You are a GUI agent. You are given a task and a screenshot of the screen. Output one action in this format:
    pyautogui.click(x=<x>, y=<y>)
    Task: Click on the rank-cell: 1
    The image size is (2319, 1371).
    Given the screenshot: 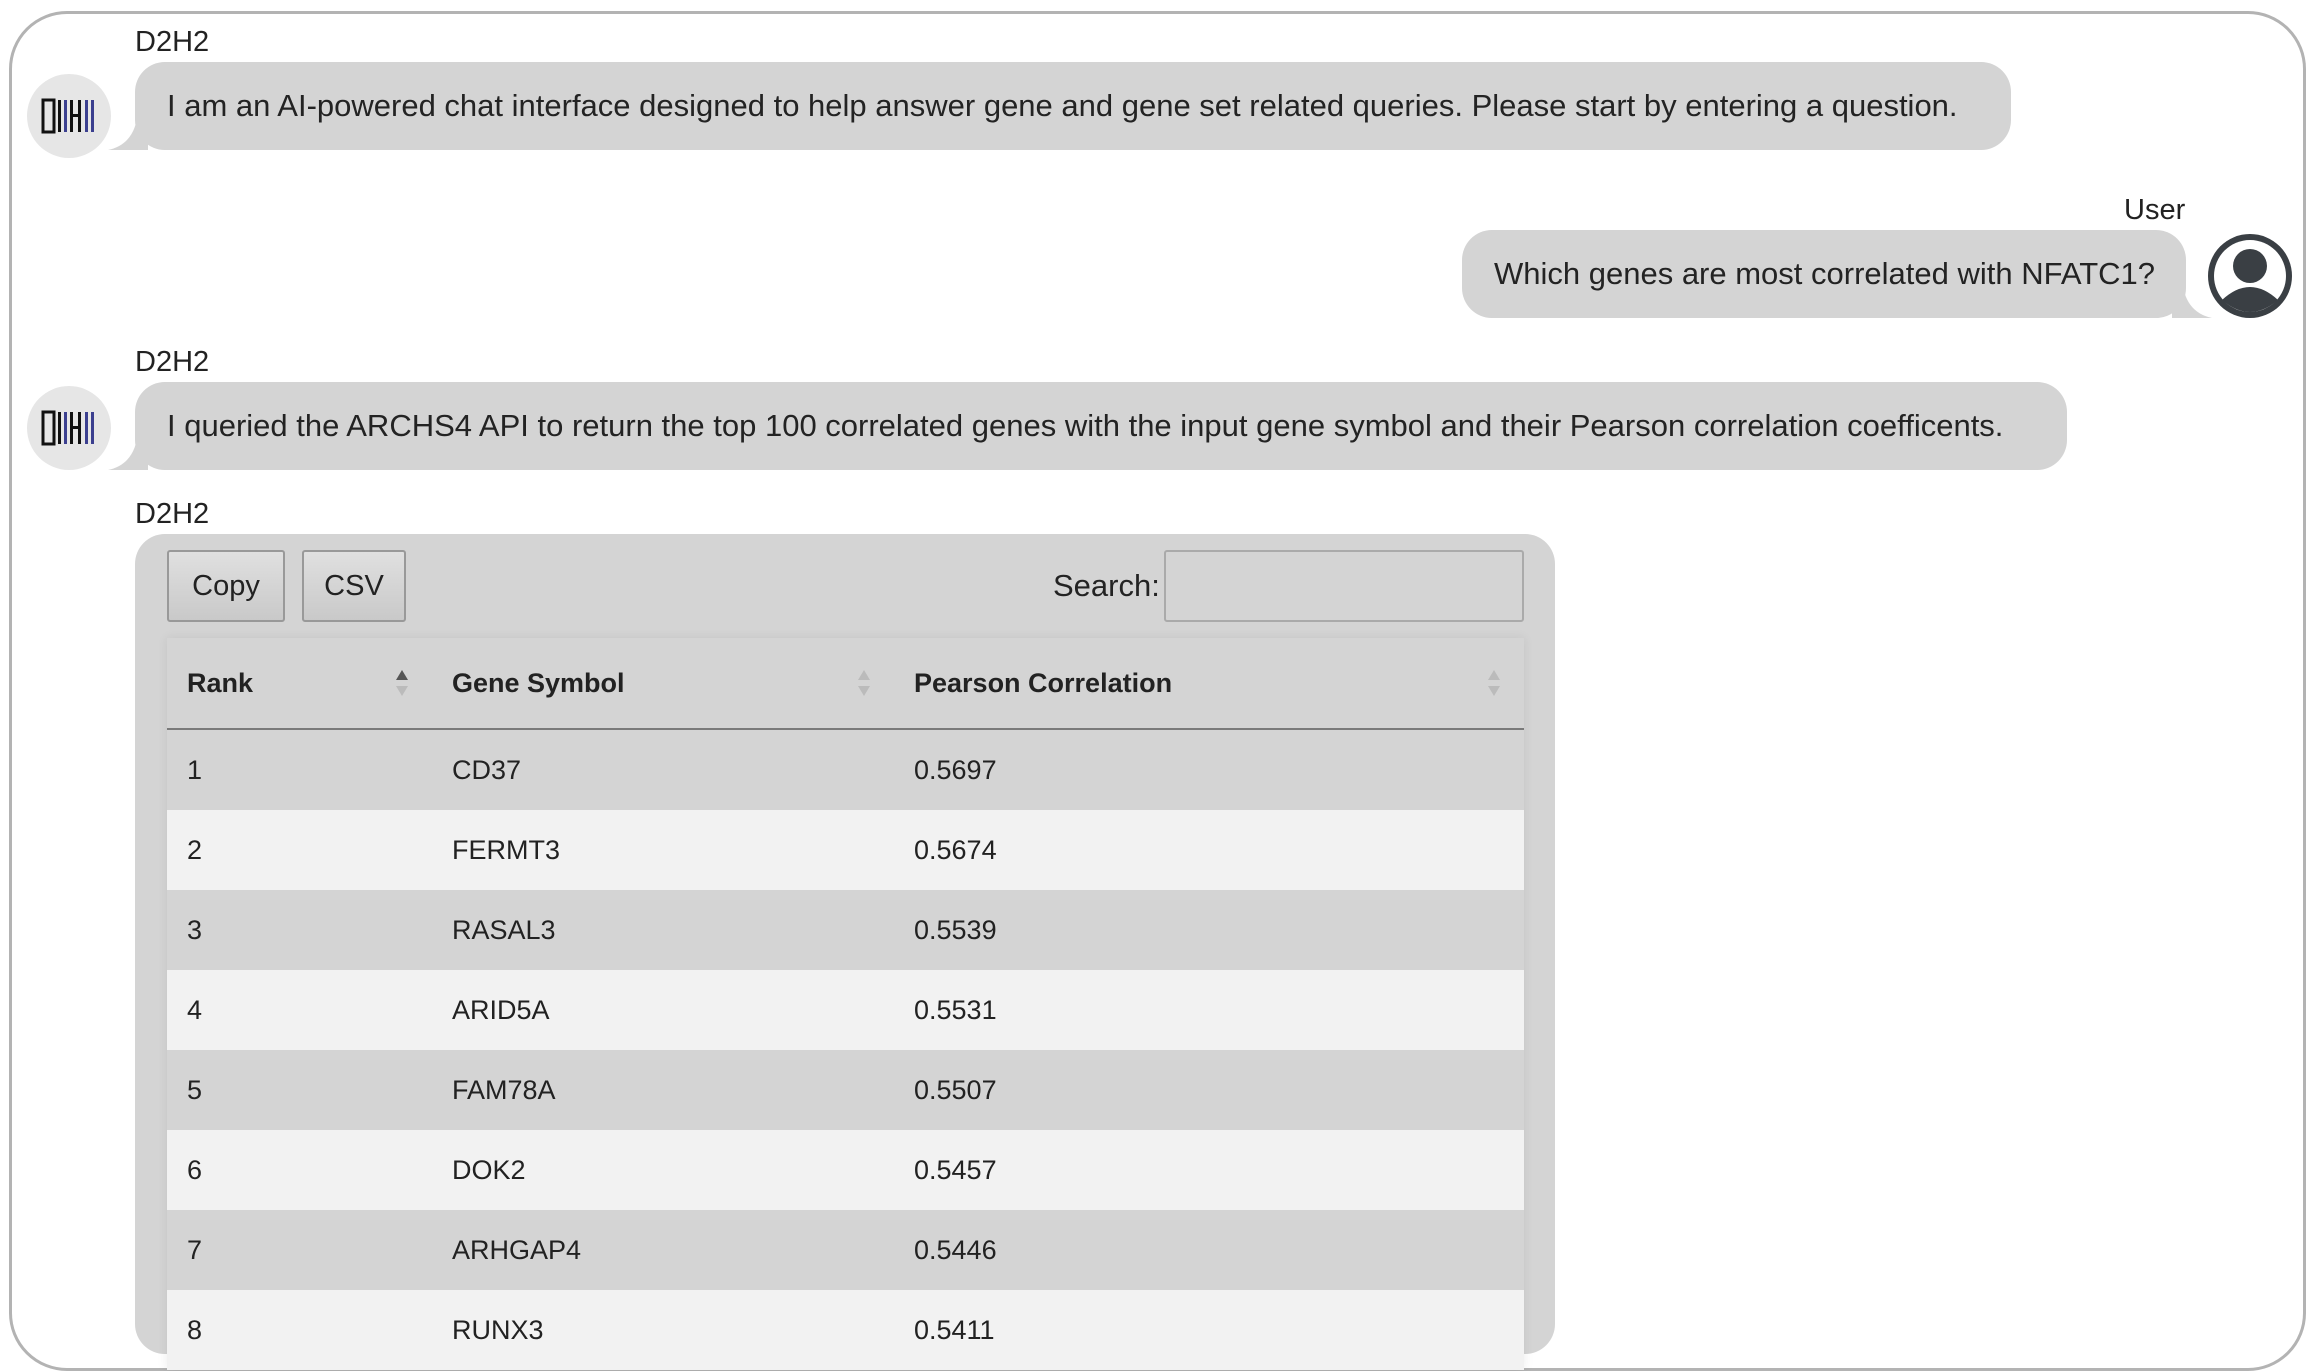 What is the action you would take?
    pyautogui.click(x=195, y=769)
    